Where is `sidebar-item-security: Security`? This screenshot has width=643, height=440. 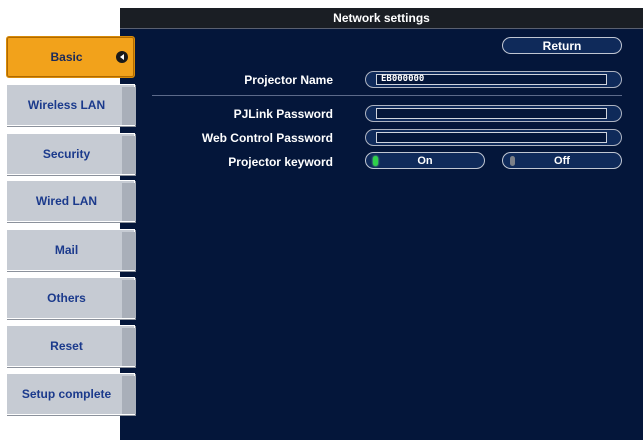 sidebar-item-security: Security is located at coordinates (71, 154).